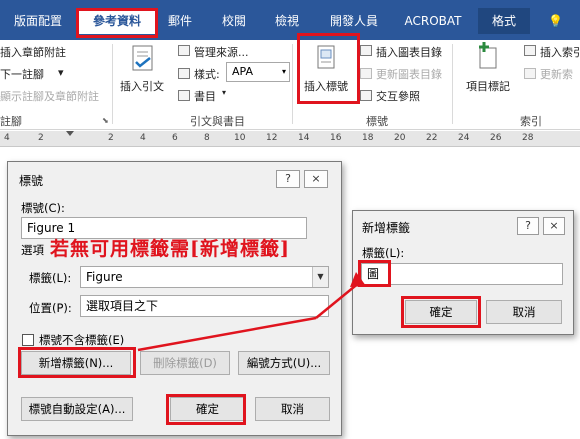  What do you see at coordinates (170, 249) in the screenshot?
I see `annotation-text: 若無可用標籤需[新增標籤]` at bounding box center [170, 249].